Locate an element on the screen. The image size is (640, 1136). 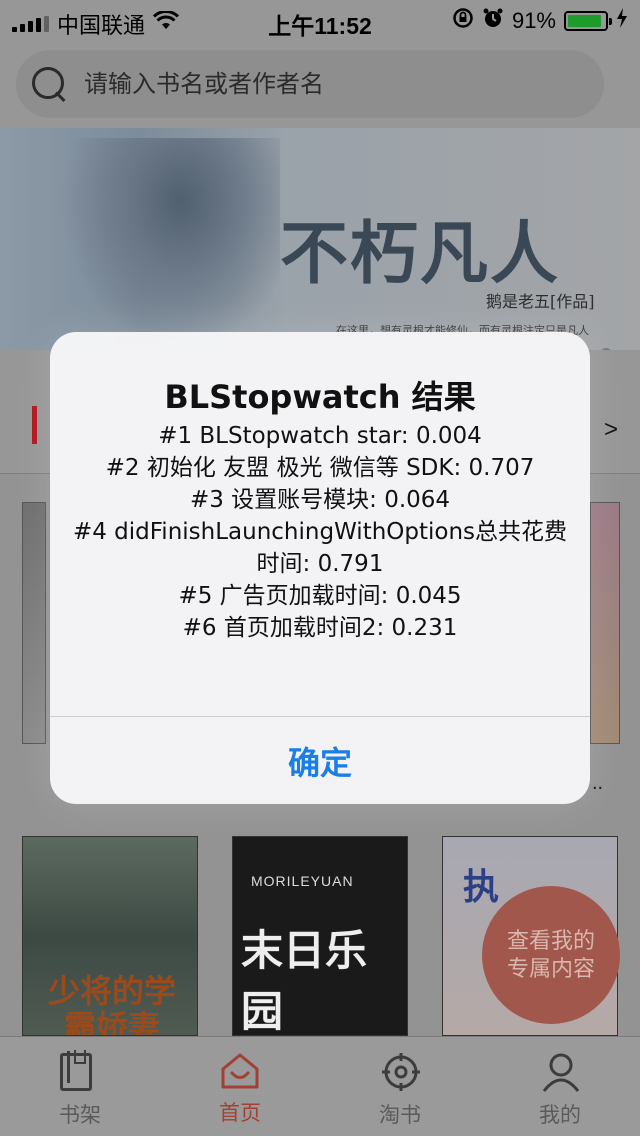
tab-label: 首页 is located at coordinates (240, 1113).